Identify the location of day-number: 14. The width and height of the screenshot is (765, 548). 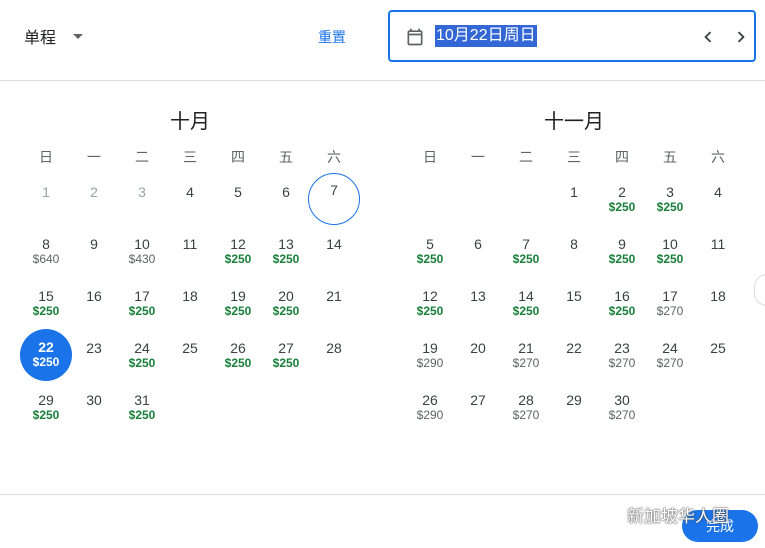
(526, 296).